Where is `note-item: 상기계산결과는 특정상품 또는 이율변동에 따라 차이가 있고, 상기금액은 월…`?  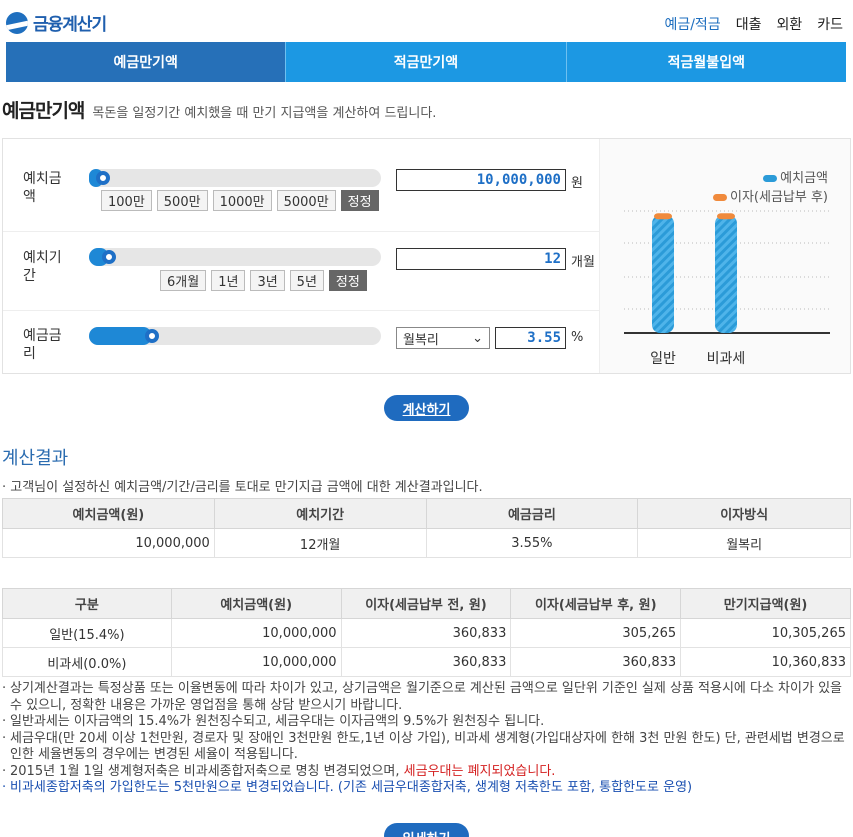 note-item: 상기계산결과는 특정상품 또는 이율변동에 따라 차이가 있고, 상기금액은 월… is located at coordinates (425, 697).